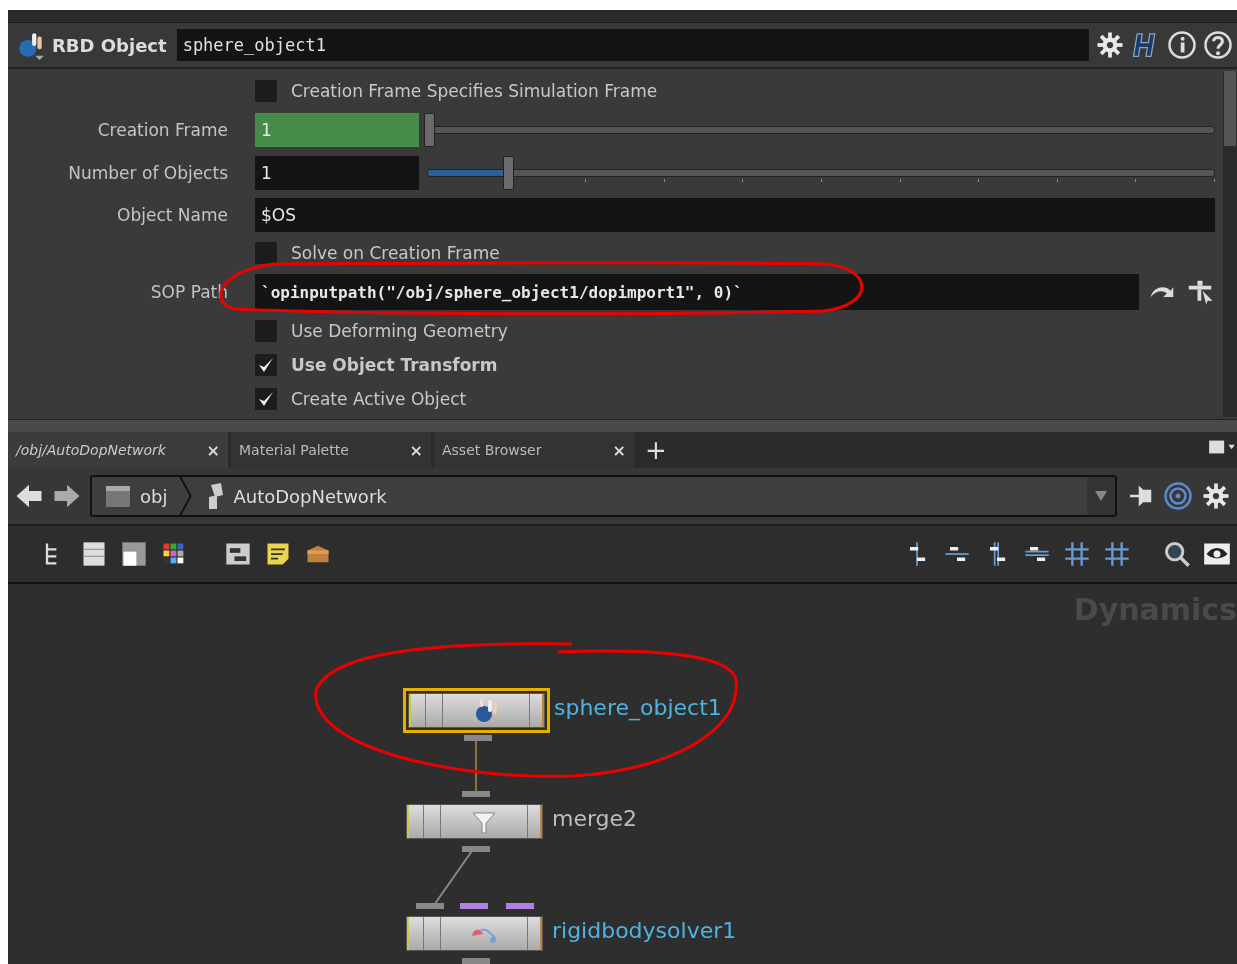 Image resolution: width=1237 pixels, height=964 pixels. What do you see at coordinates (476, 710) in the screenshot?
I see `network-node` at bounding box center [476, 710].